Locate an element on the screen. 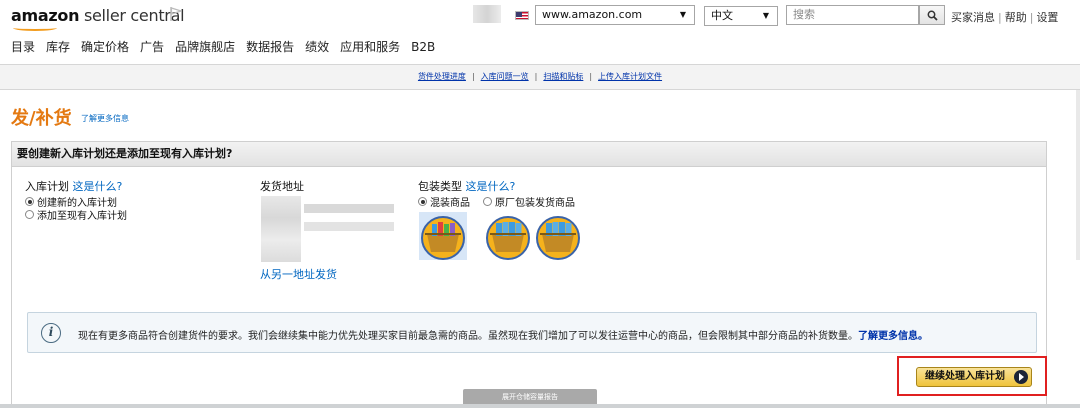 This screenshot has height=408, width=1080. mixed-items-box-icon is located at coordinates (443, 236).